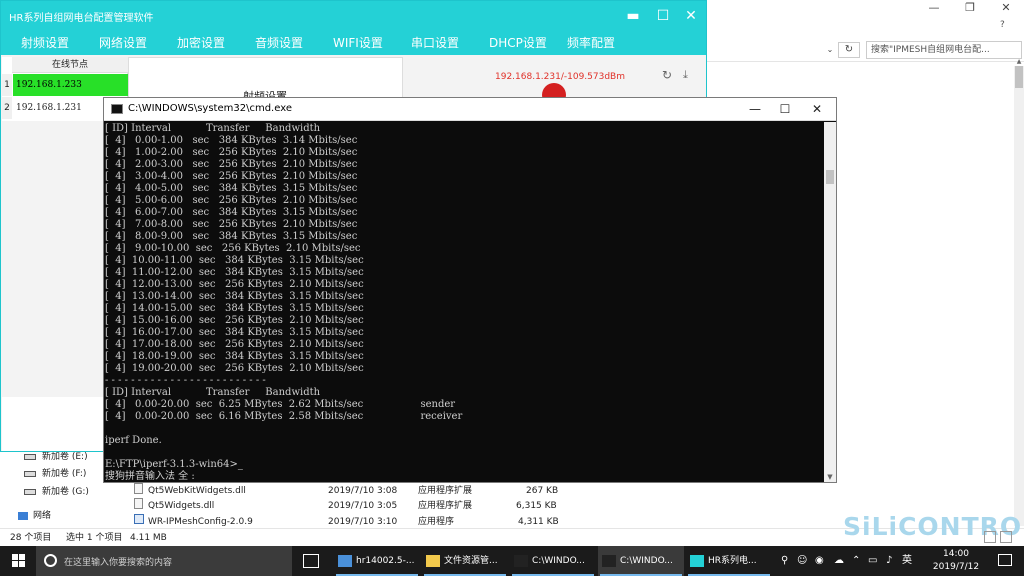 The height and width of the screenshot is (576, 1024). I want to click on large-icons-view-icon, so click(1006, 537).